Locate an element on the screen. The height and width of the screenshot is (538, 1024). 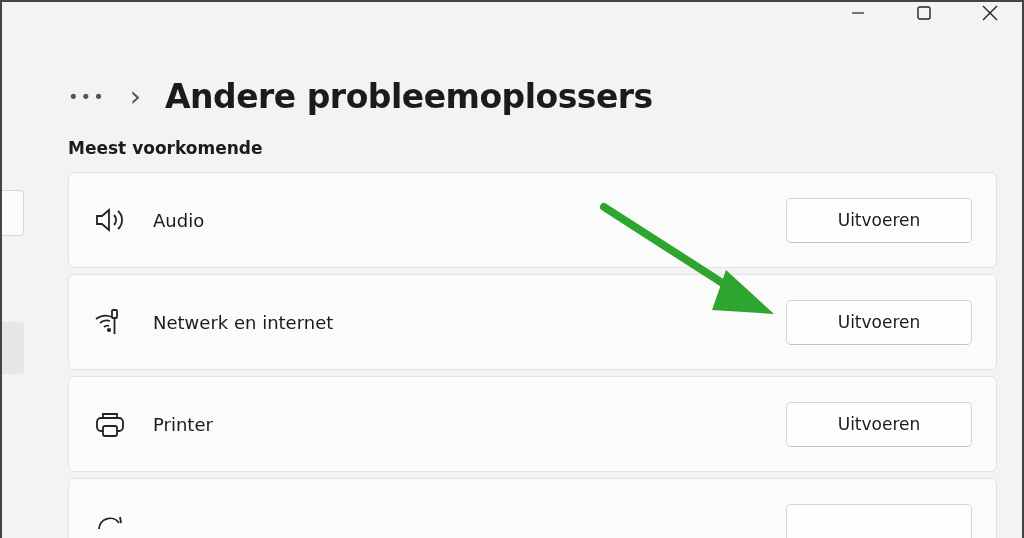
page-title: Andere probleemoplossers is located at coordinates (409, 96).